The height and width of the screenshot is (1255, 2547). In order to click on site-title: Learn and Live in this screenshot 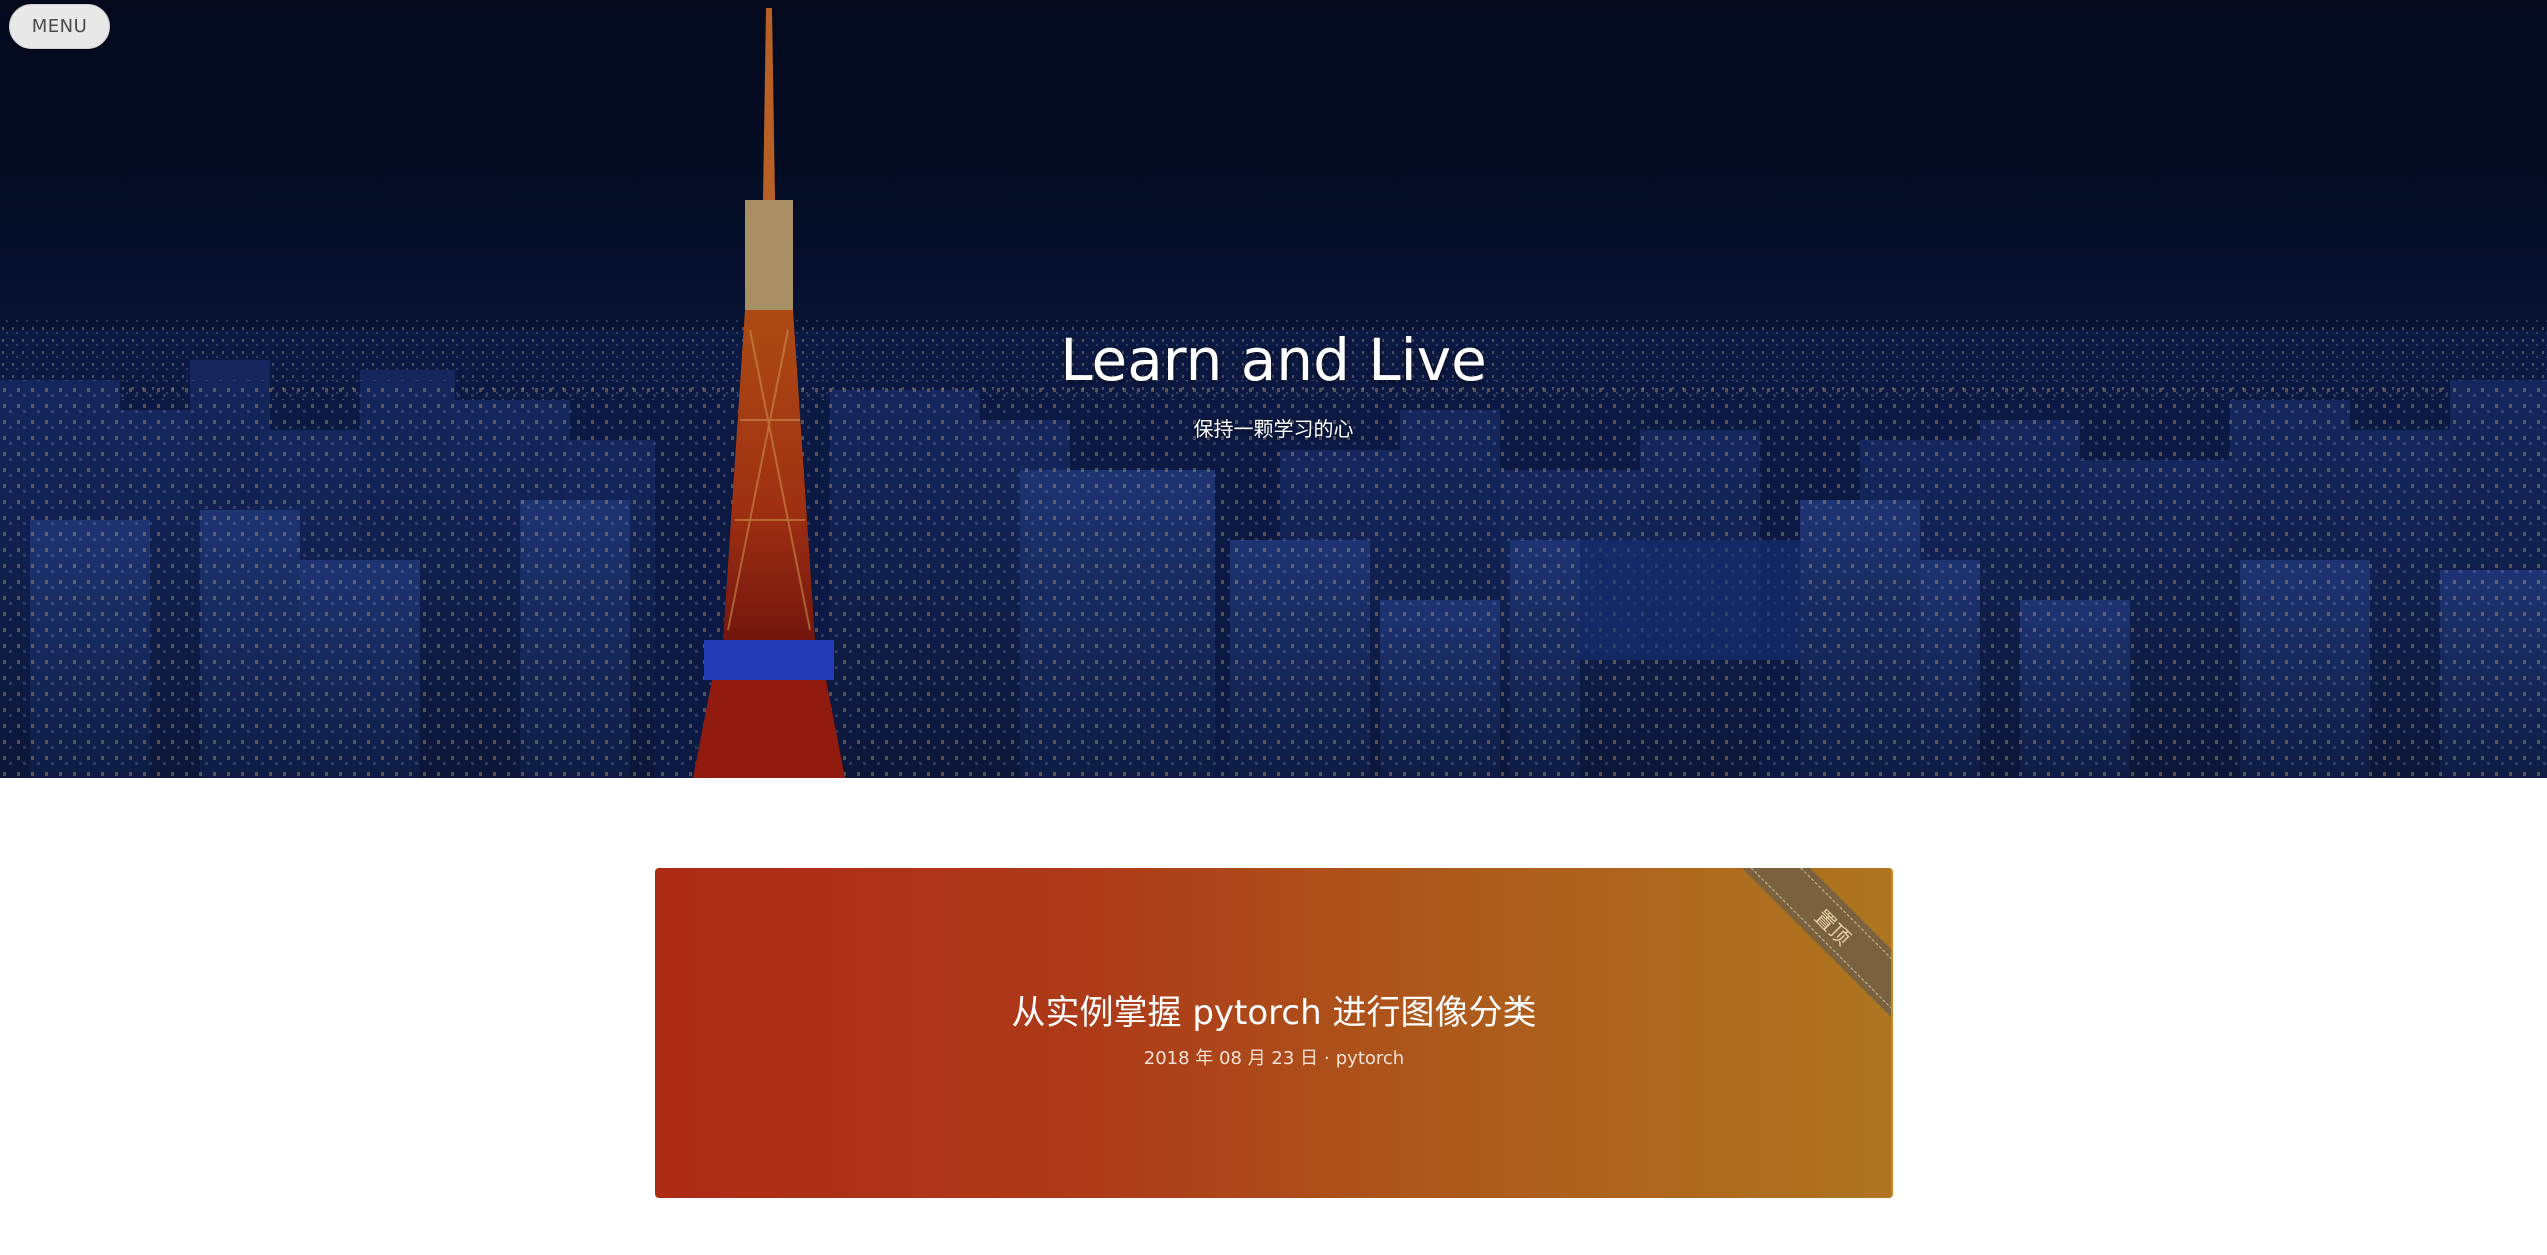, I will do `click(1273, 360)`.